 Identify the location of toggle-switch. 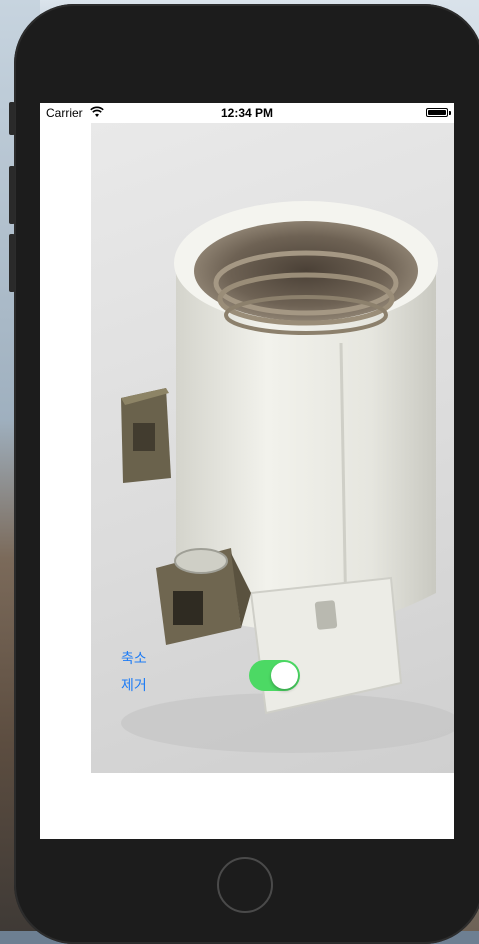
(274, 675).